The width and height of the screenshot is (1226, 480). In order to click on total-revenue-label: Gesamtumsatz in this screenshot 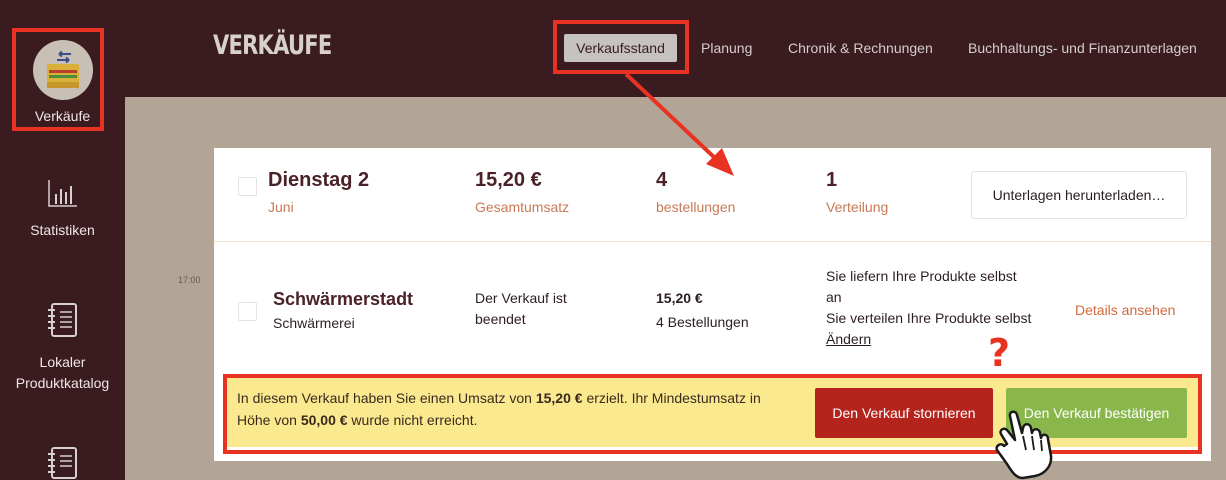, I will do `click(522, 207)`.